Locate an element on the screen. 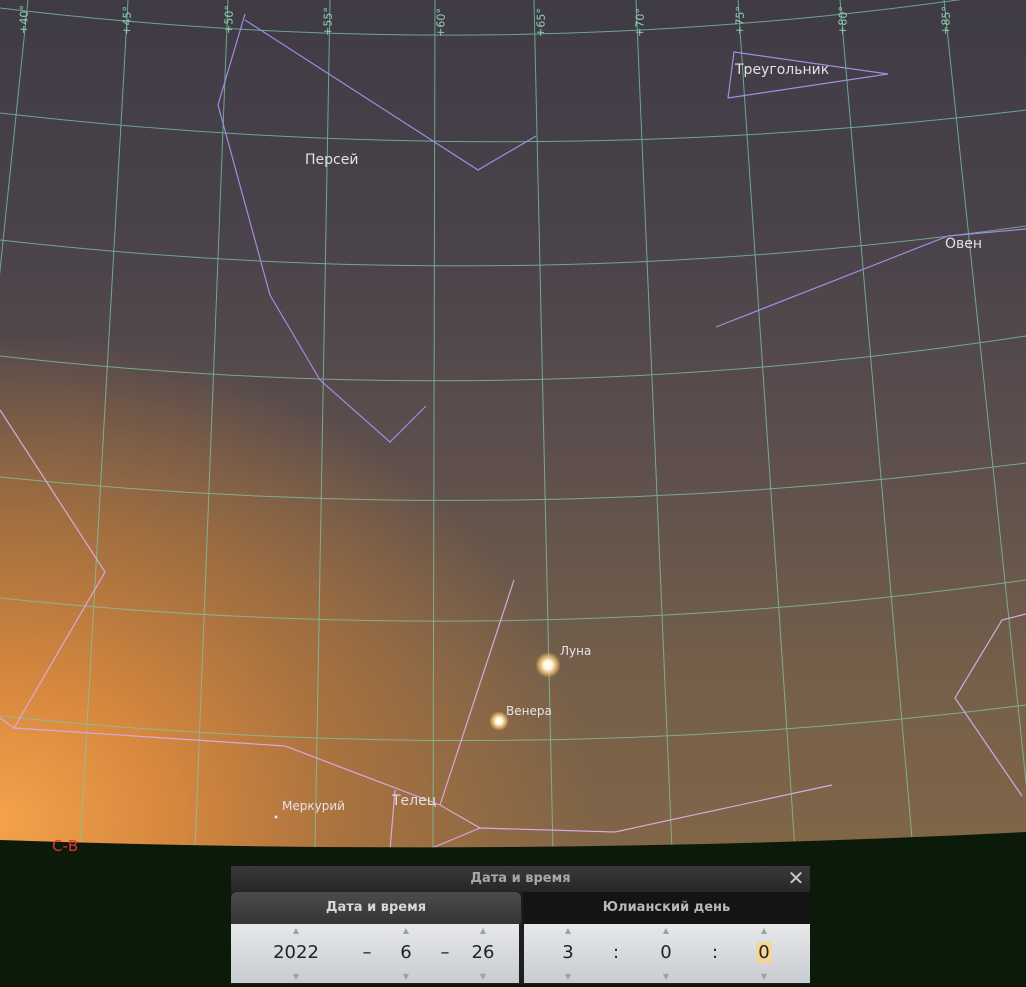  moon-icon is located at coordinates (548, 665).